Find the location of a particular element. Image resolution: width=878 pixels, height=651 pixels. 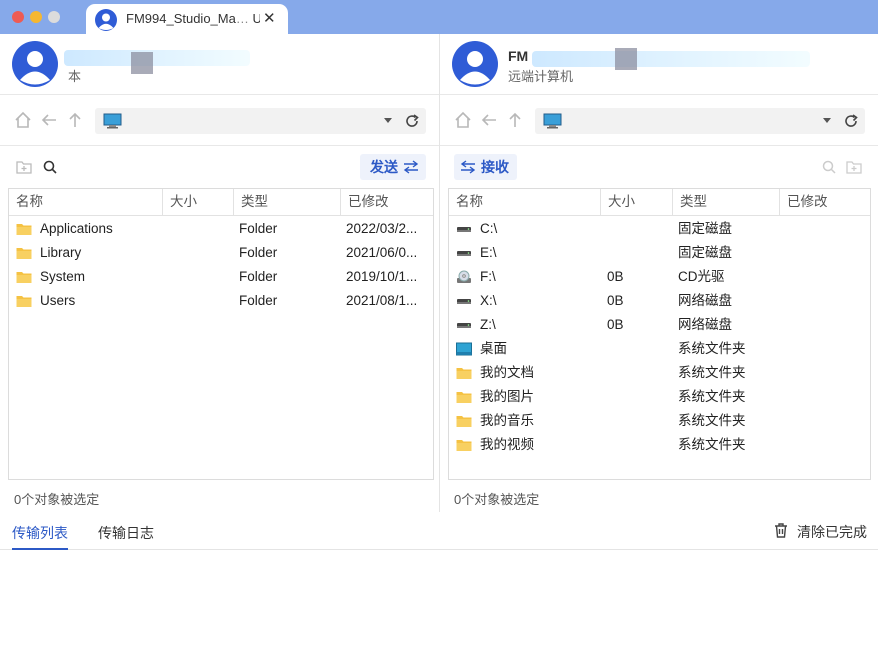

table-row: 我的文档 系统文件夹 is located at coordinates (659, 373).